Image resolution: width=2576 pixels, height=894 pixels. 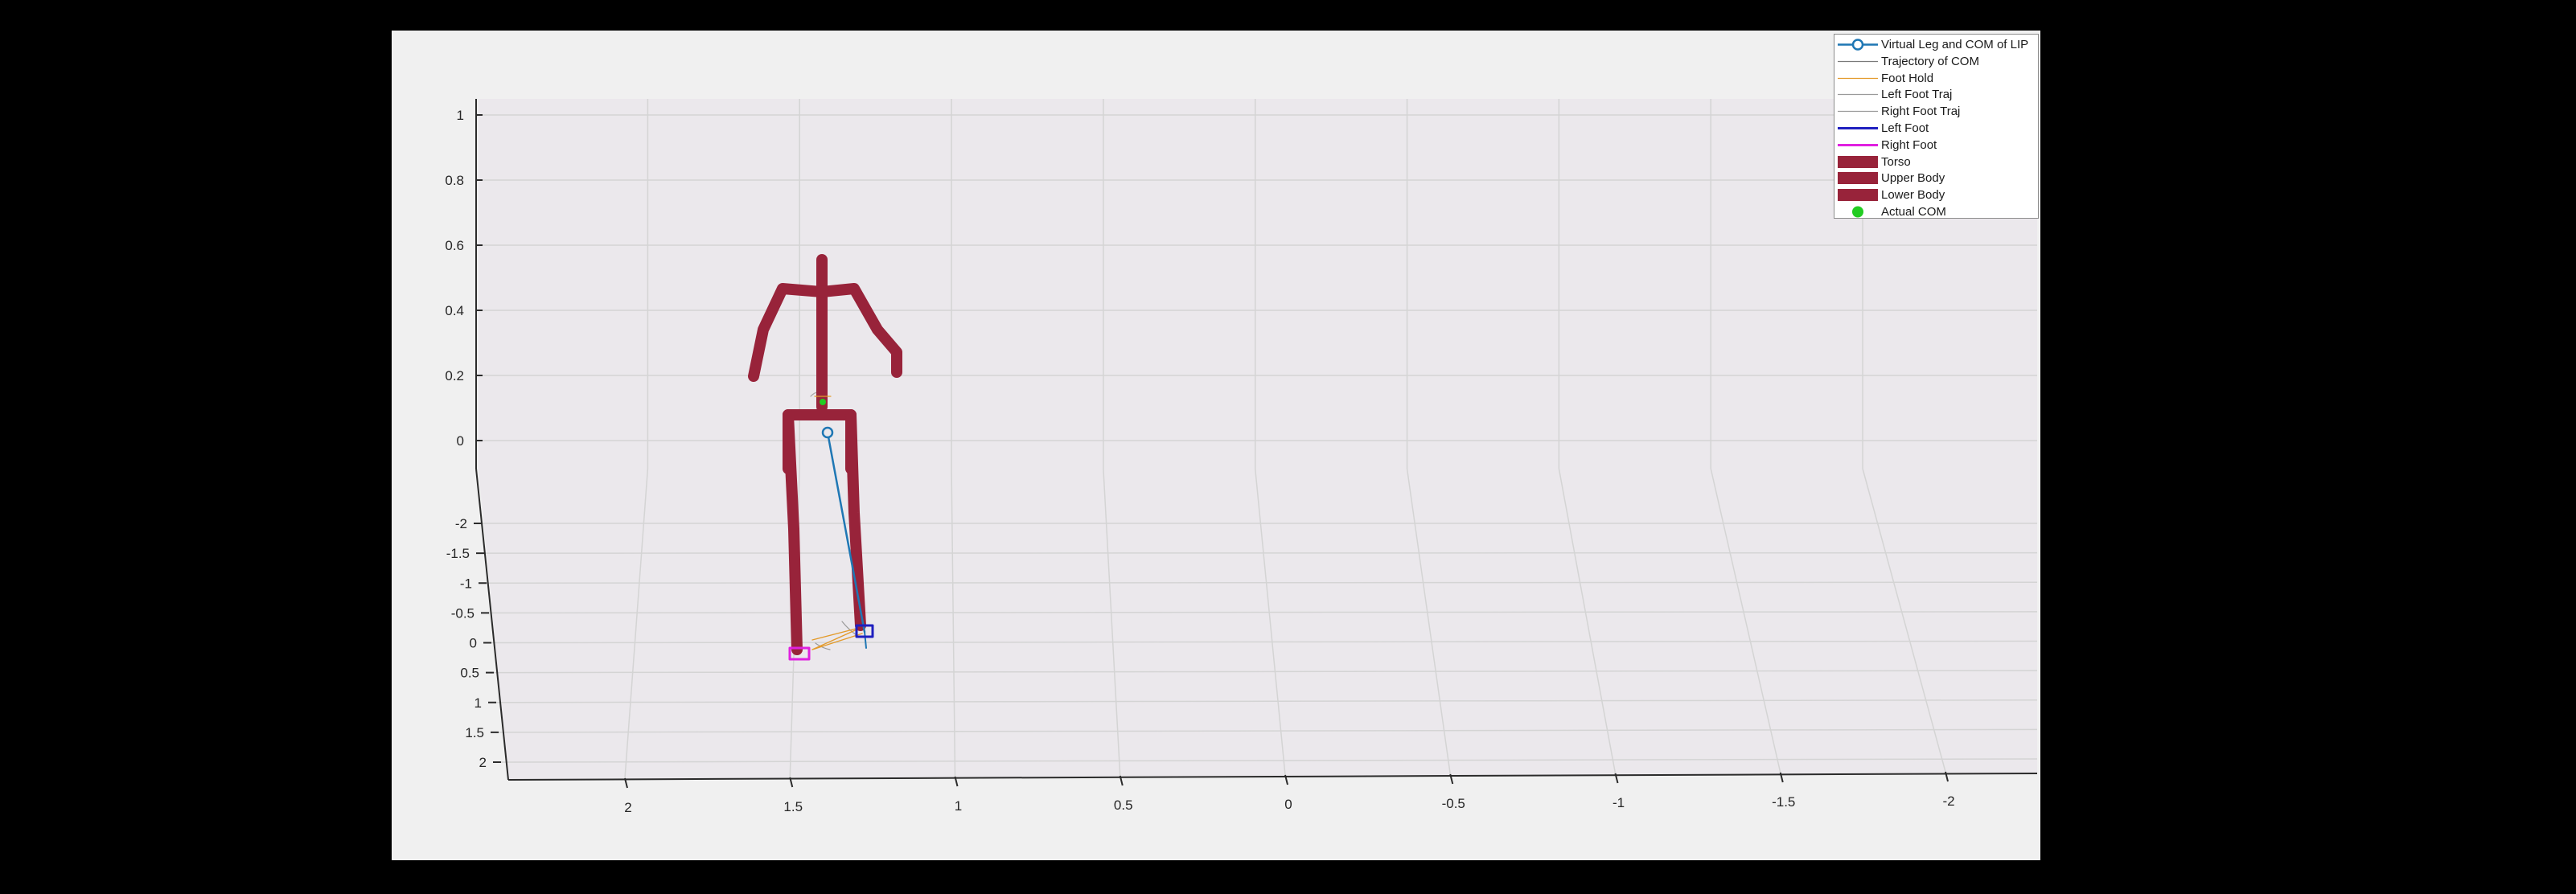 What do you see at coordinates (1936, 162) in the screenshot?
I see `legend-item: Torso` at bounding box center [1936, 162].